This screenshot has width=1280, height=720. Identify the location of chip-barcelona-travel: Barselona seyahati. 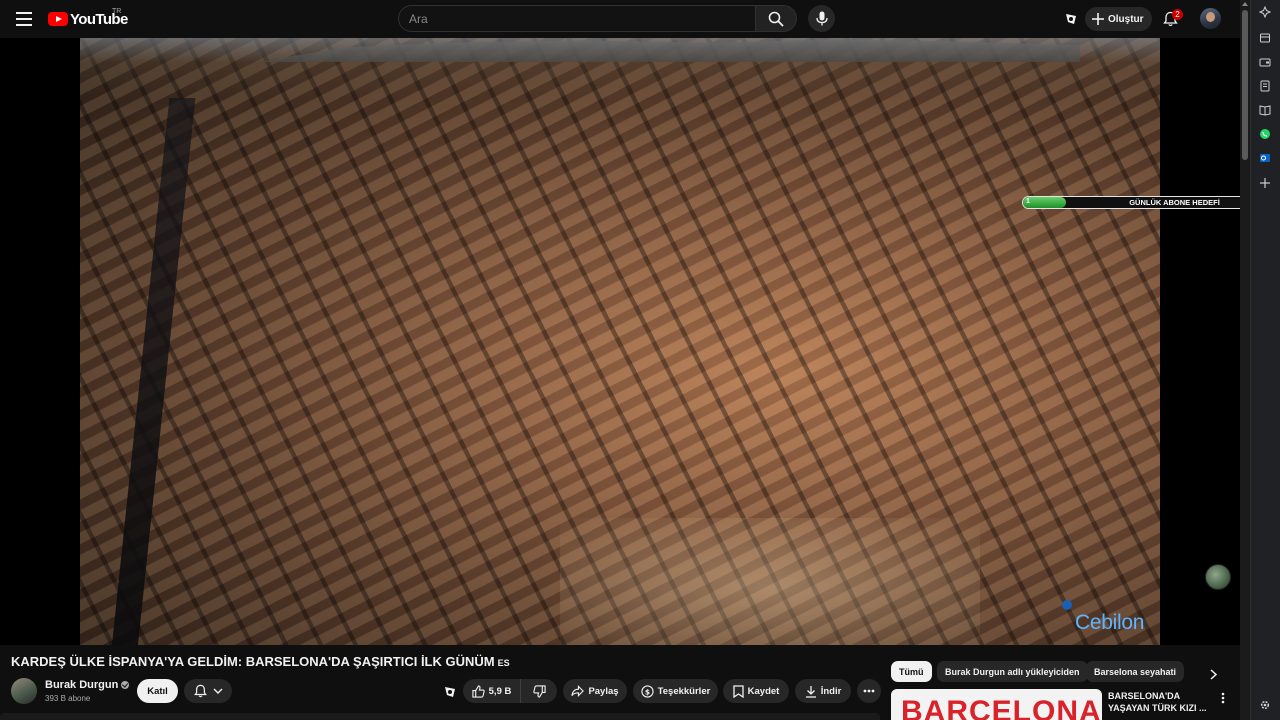
(1135, 671).